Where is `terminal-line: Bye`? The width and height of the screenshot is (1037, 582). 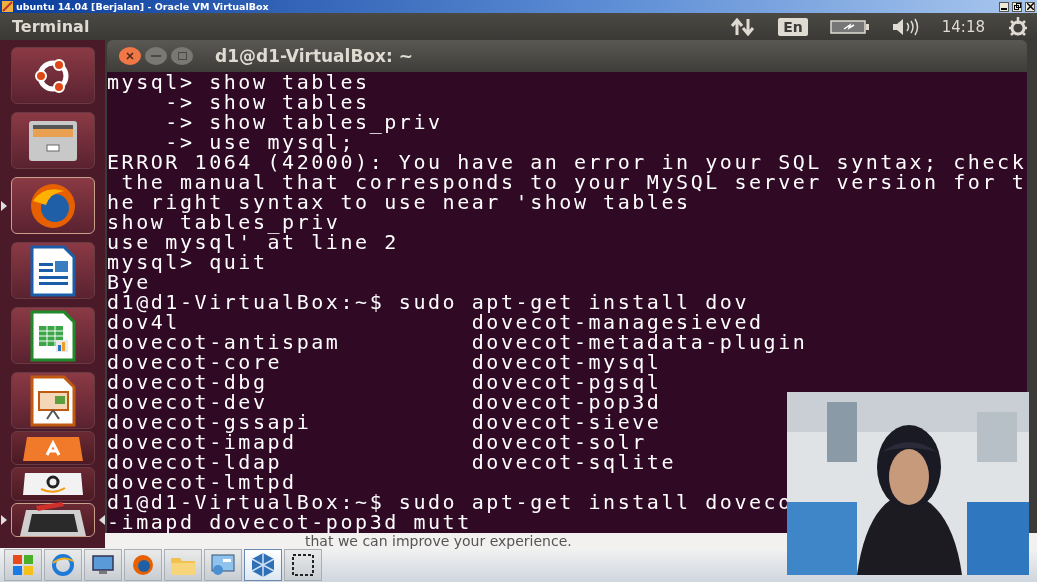
terminal-line: Bye is located at coordinates (129, 282).